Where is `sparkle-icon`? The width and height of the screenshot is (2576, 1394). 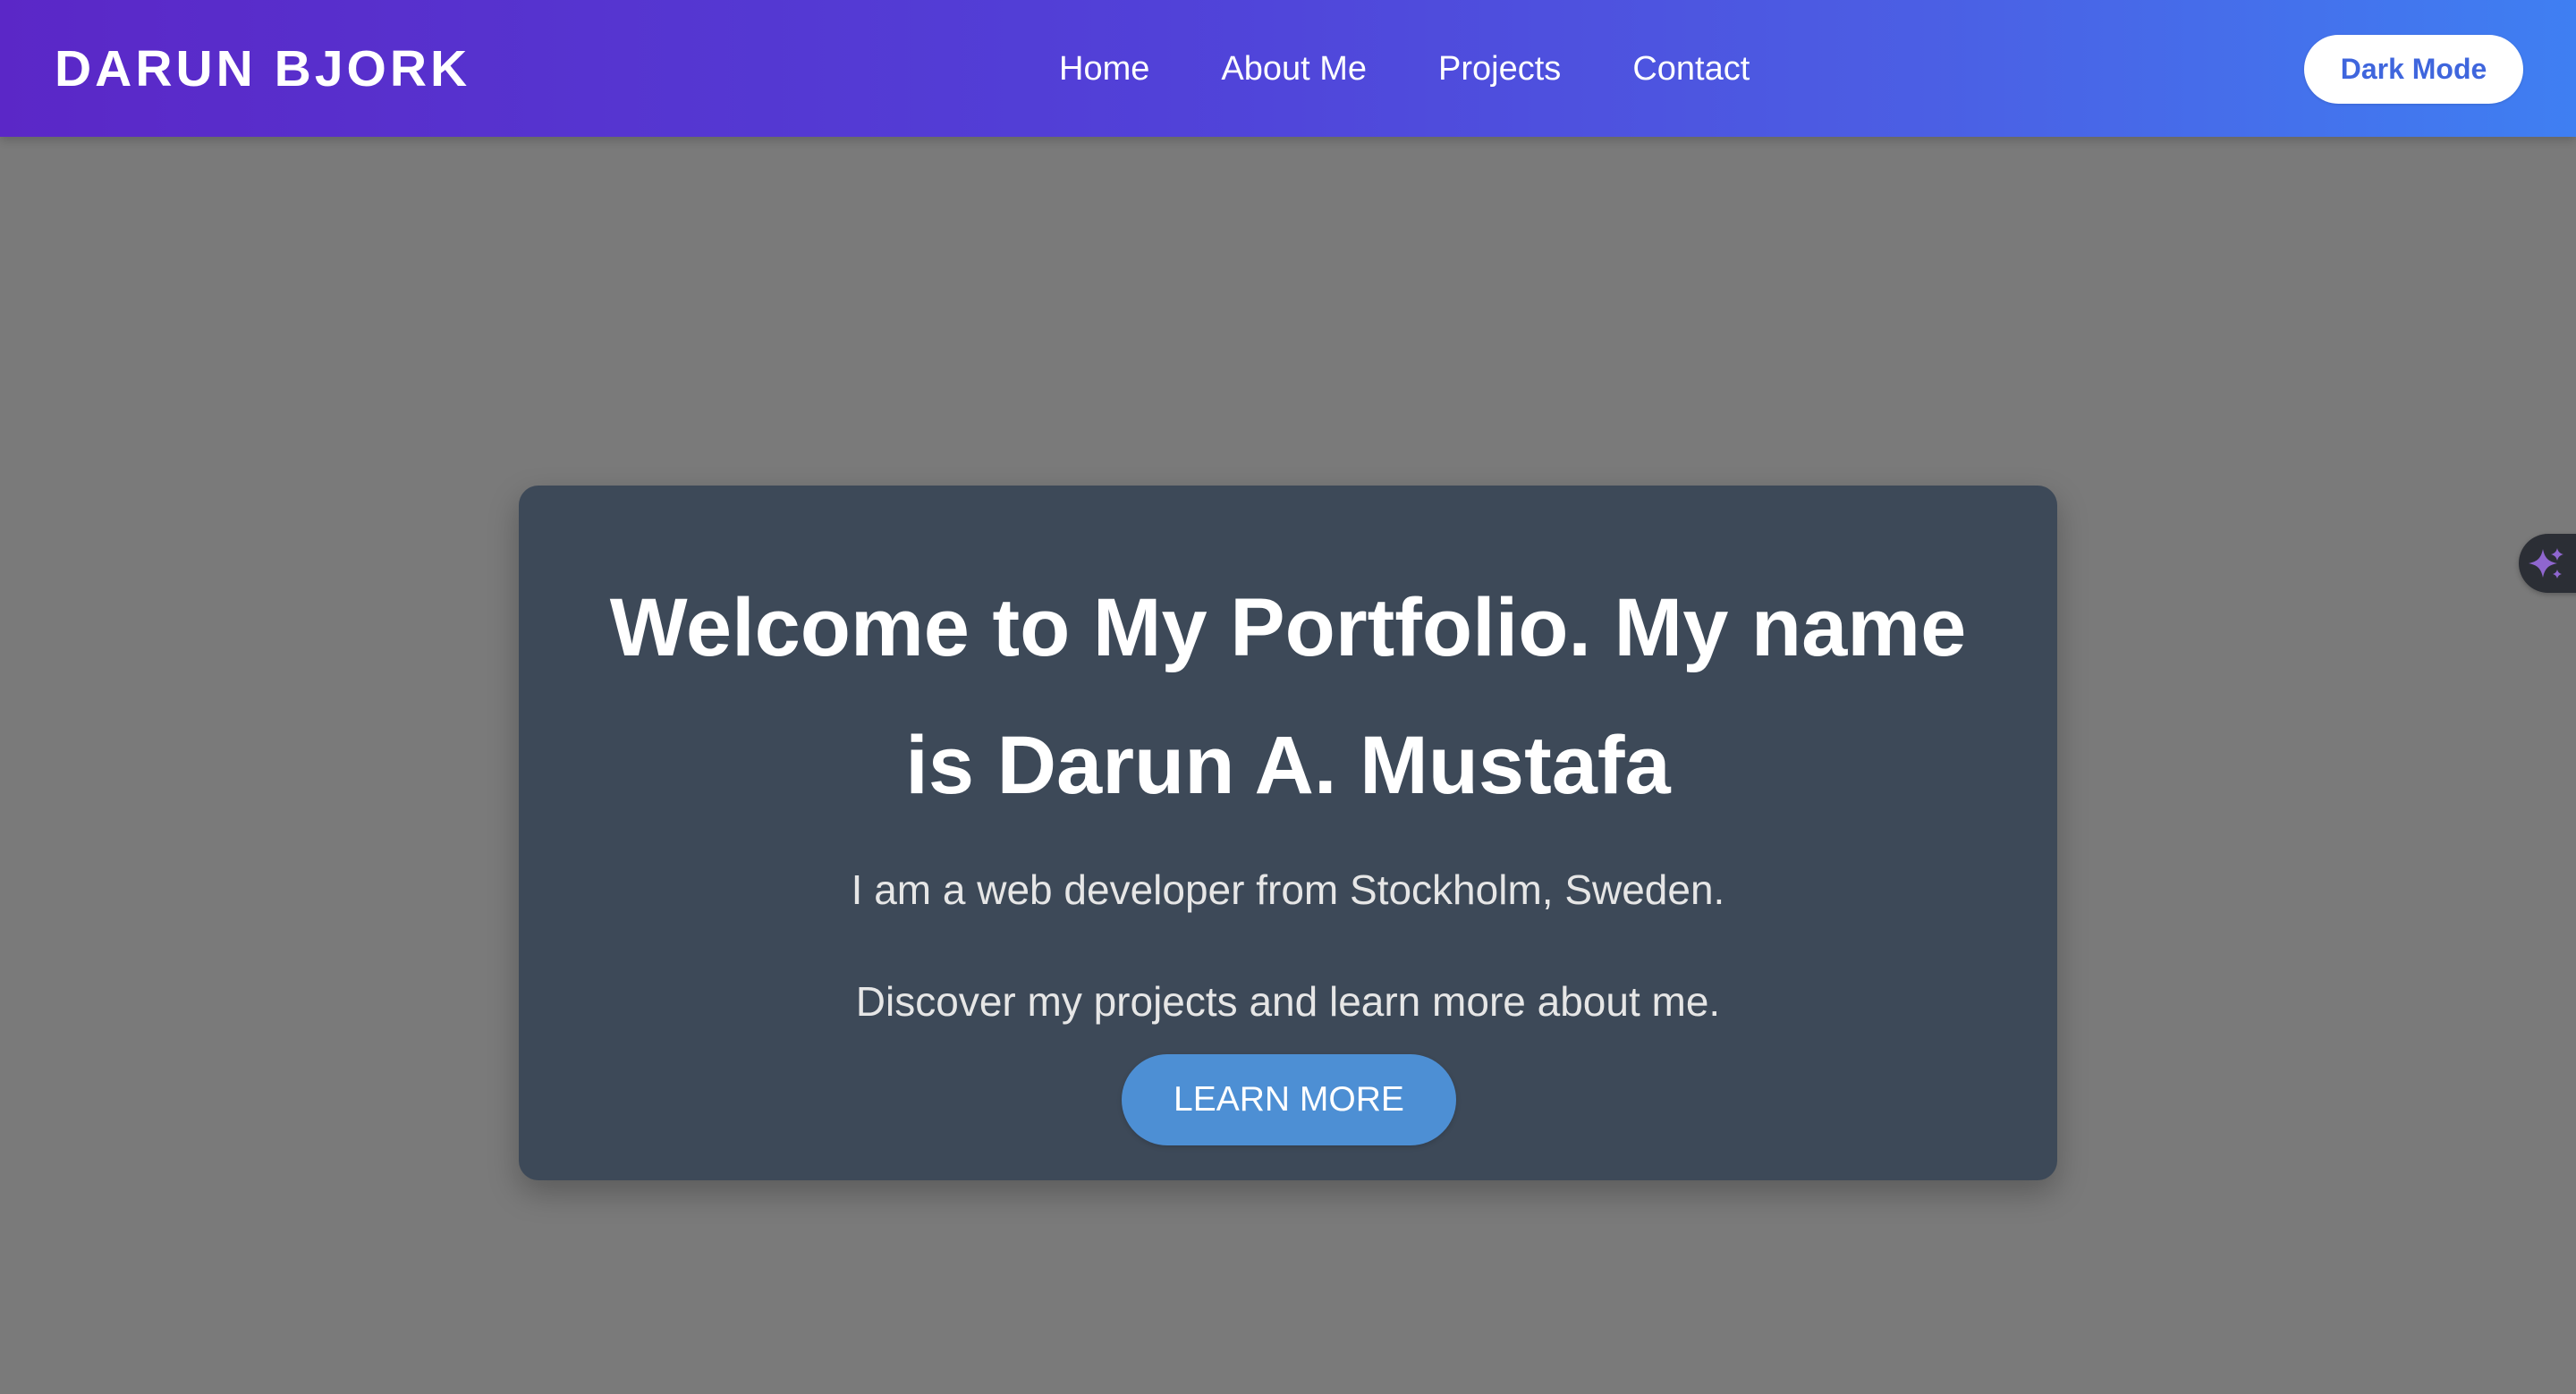 sparkle-icon is located at coordinates (2546, 563).